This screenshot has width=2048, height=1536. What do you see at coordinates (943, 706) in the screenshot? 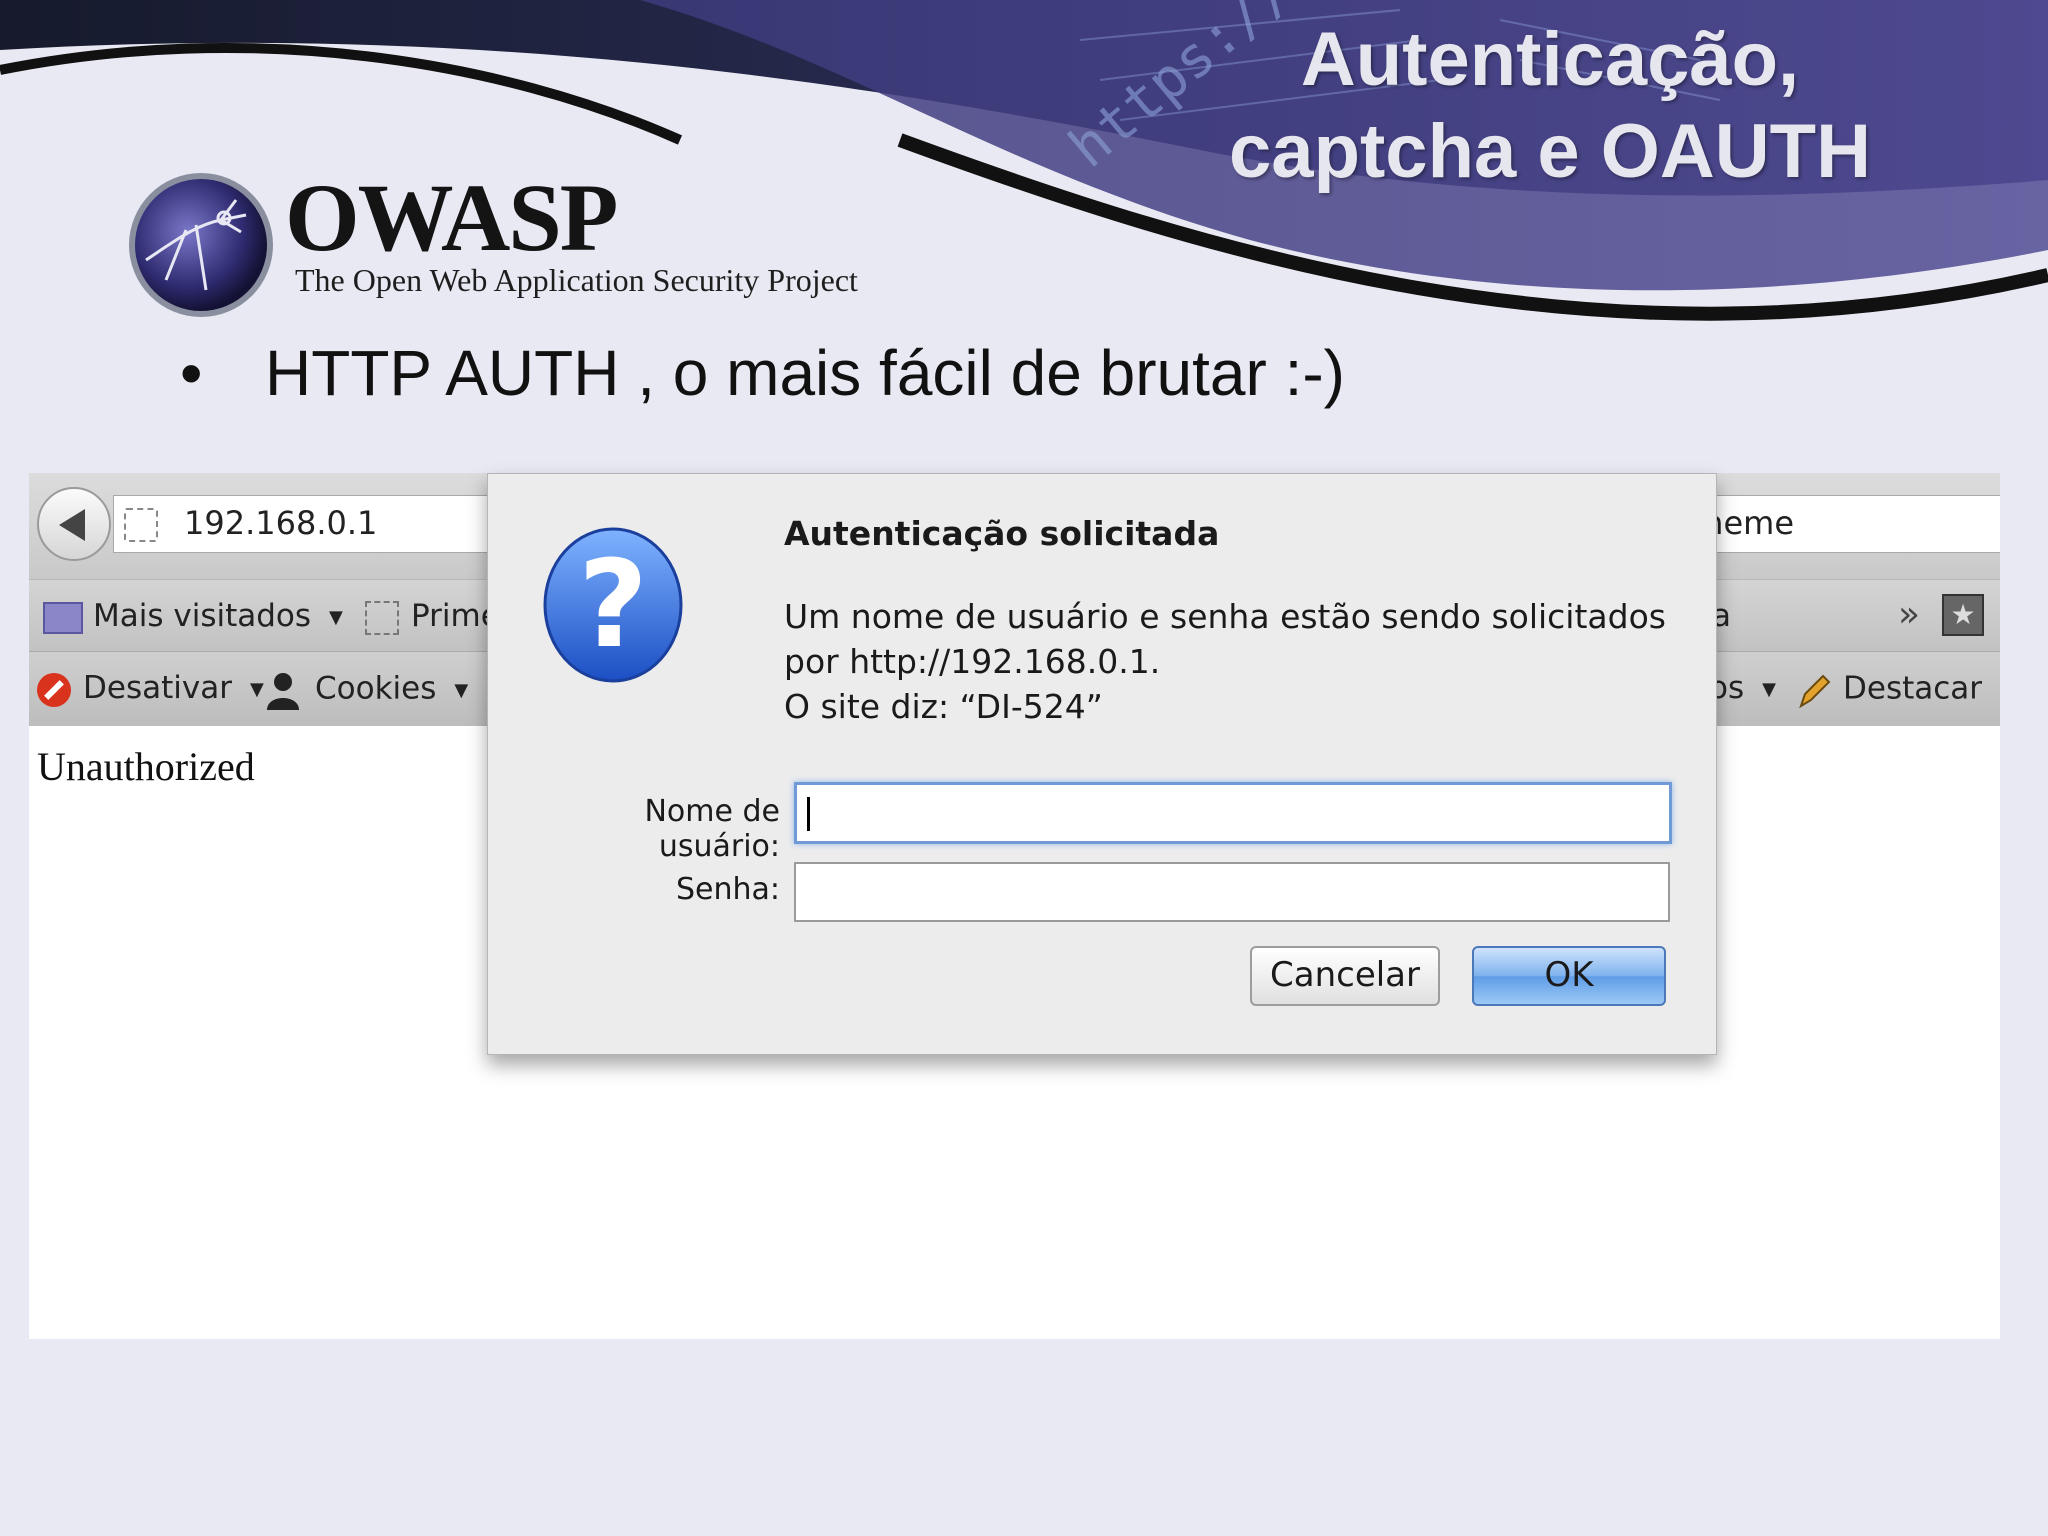
I see `dialog-message-line3: O site diz: “DI-524”` at bounding box center [943, 706].